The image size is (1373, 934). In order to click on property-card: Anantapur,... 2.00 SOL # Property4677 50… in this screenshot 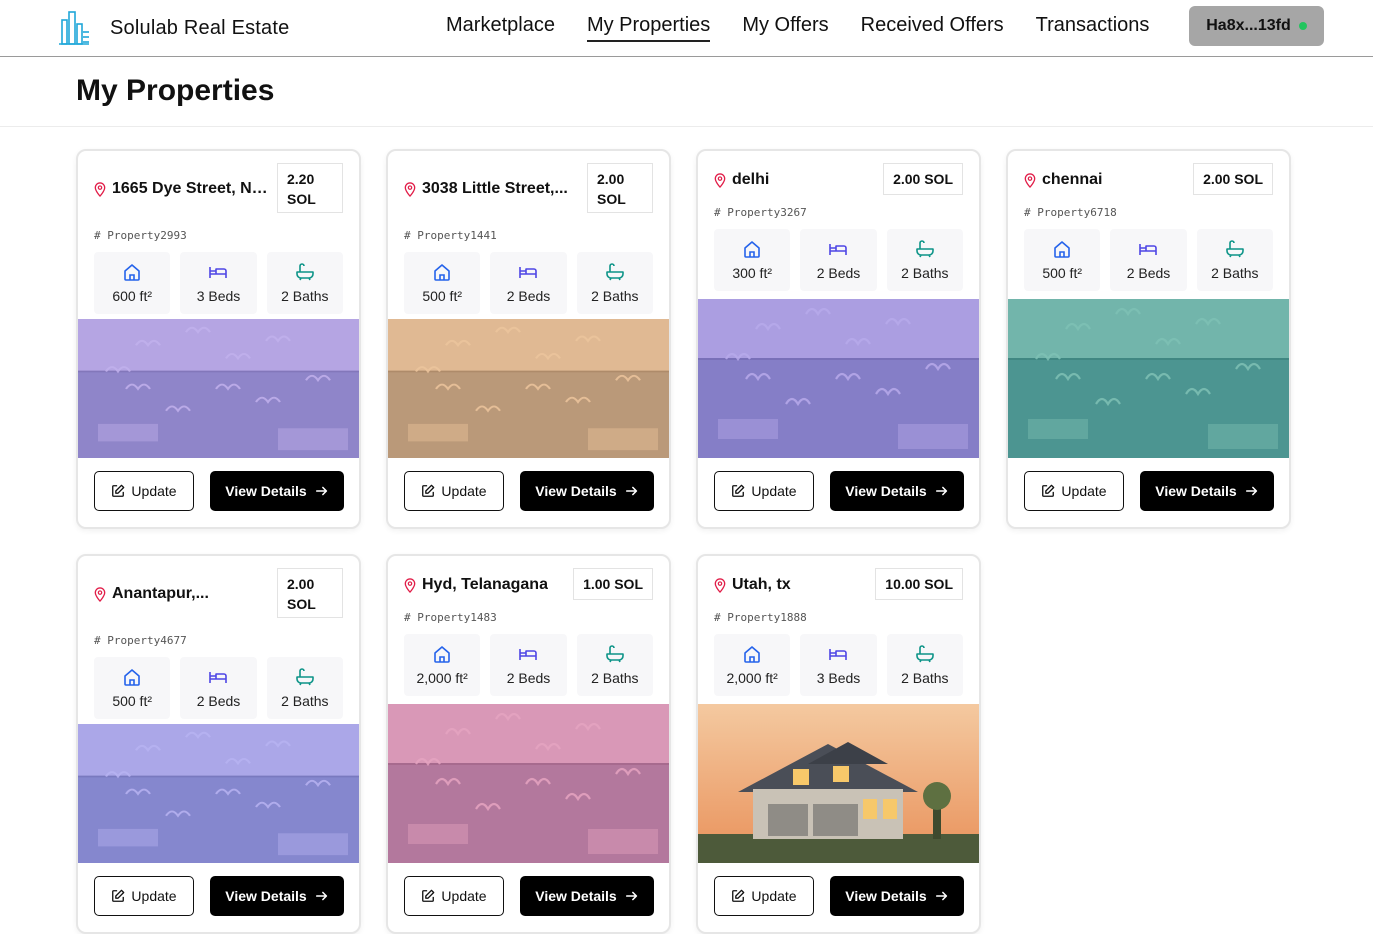, I will do `click(218, 744)`.